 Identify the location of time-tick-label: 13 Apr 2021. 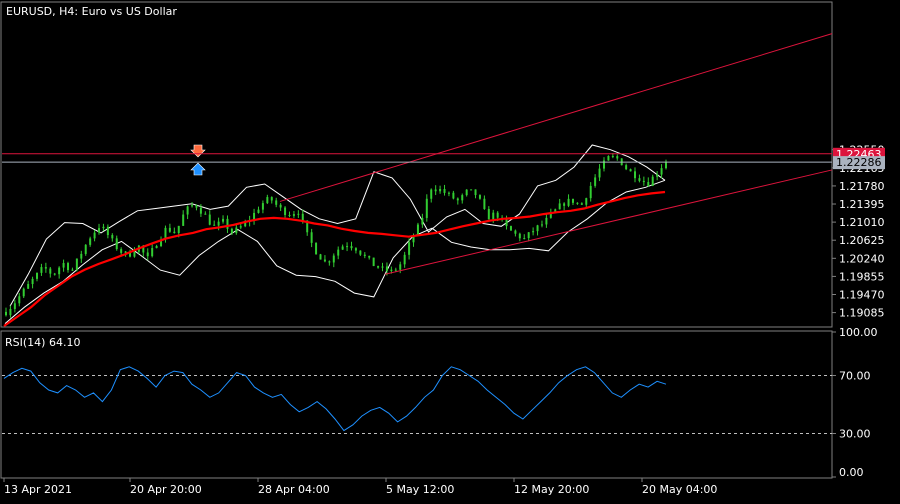
(38, 489).